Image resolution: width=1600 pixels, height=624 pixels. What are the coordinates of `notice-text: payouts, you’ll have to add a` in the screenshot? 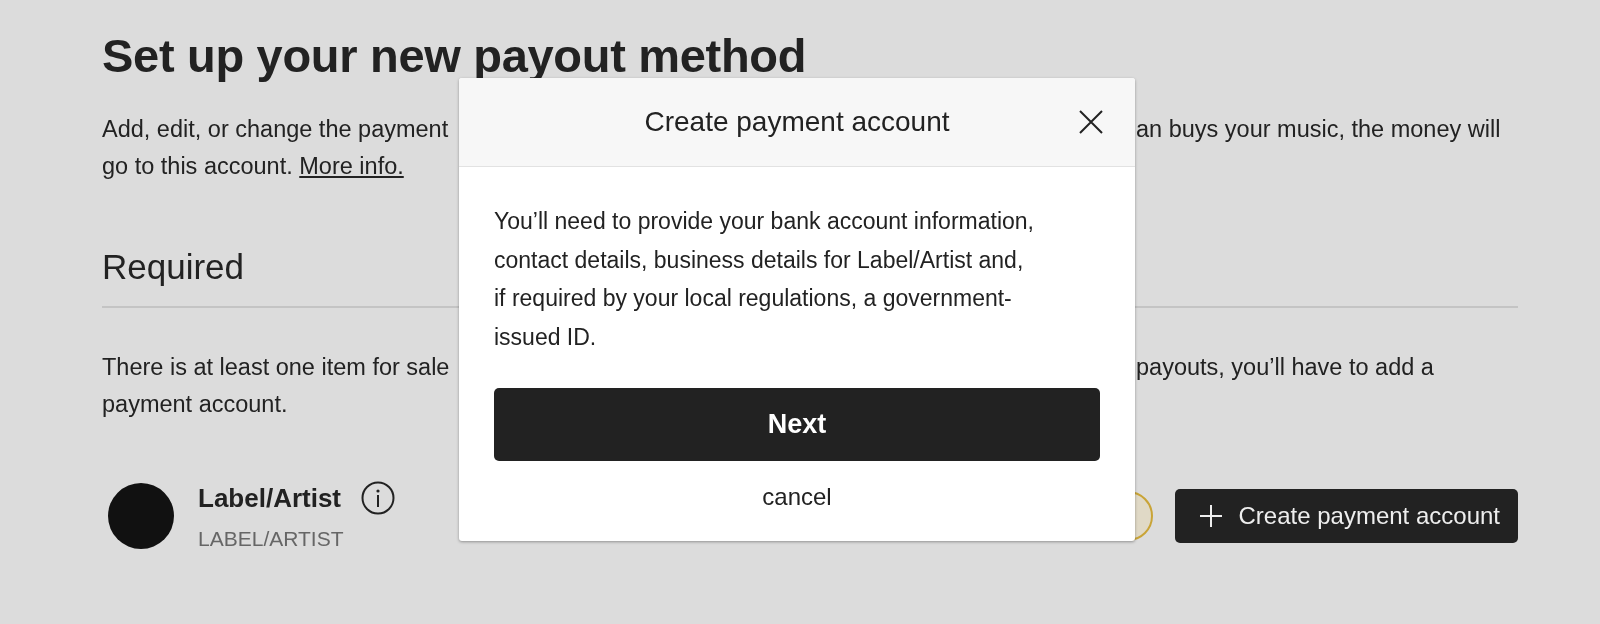 It's located at (1285, 367).